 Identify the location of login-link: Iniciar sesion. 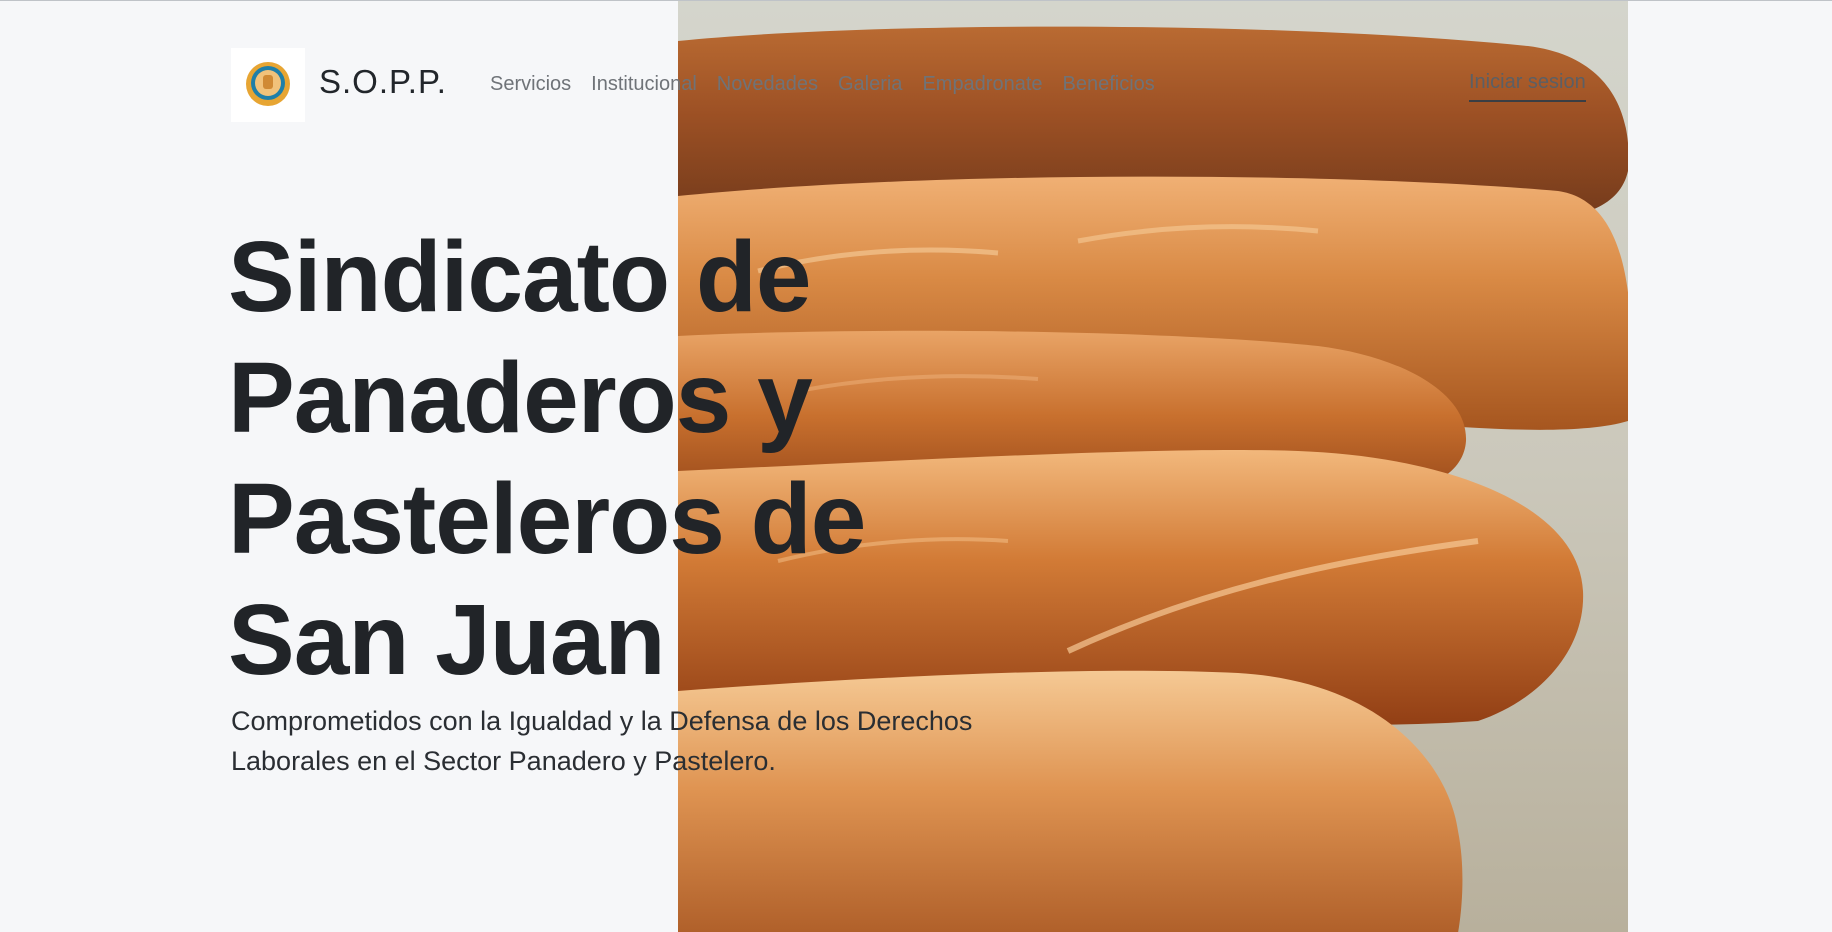
(1527, 86).